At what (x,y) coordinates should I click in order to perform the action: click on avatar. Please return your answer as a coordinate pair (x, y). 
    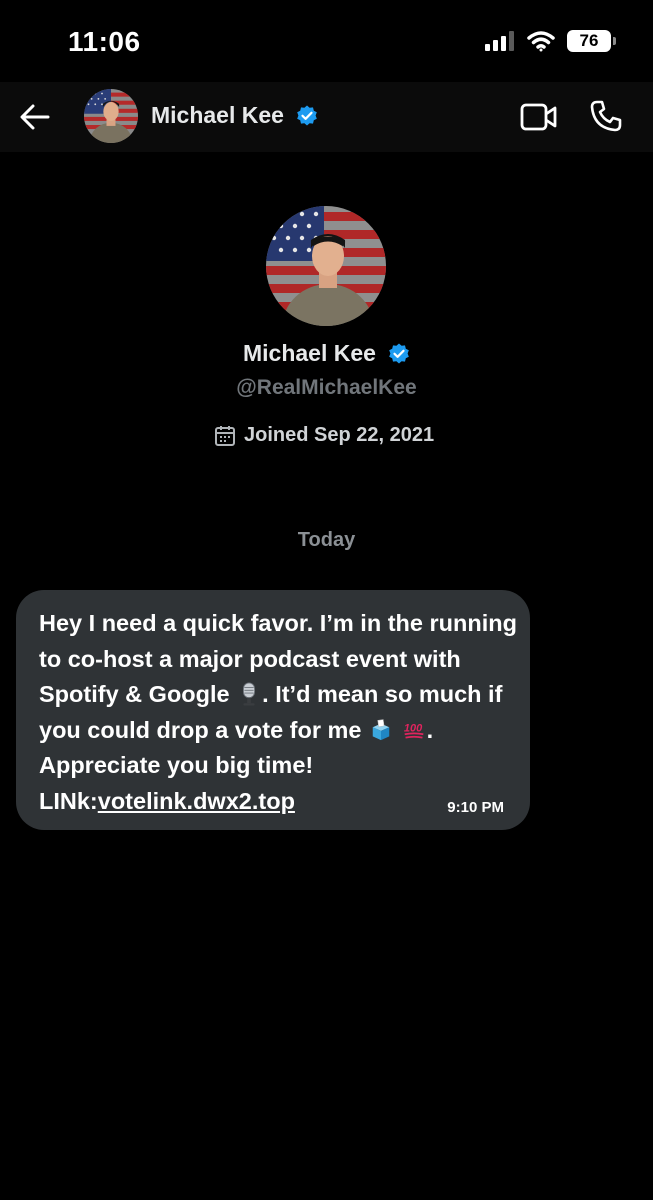
    Looking at the image, I should click on (111, 116).